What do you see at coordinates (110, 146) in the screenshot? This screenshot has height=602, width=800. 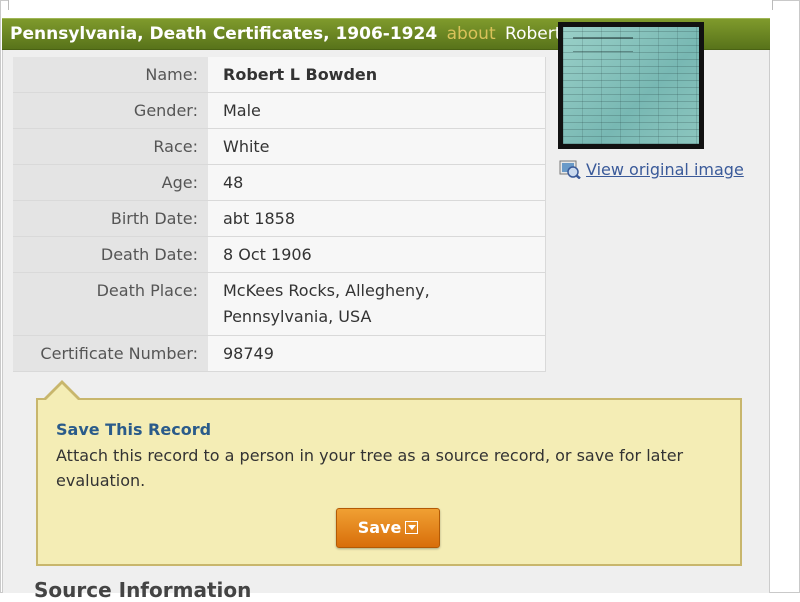 I see `field-label: Race:` at bounding box center [110, 146].